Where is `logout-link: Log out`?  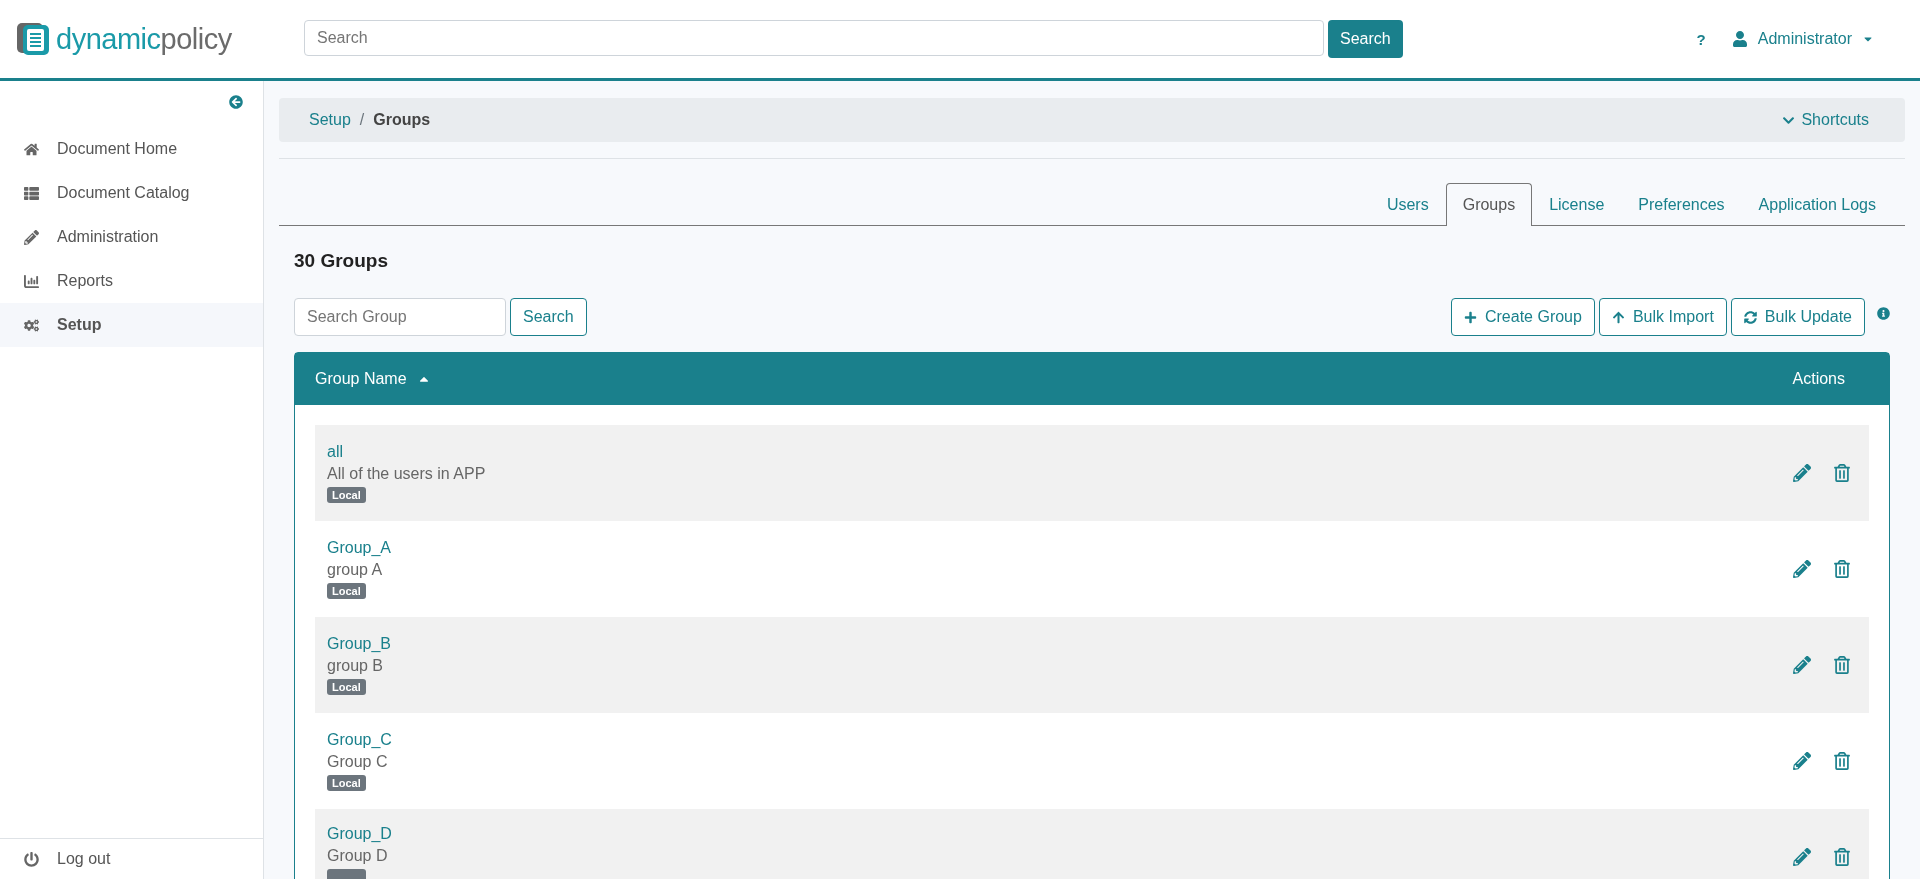 logout-link: Log out is located at coordinates (131, 858).